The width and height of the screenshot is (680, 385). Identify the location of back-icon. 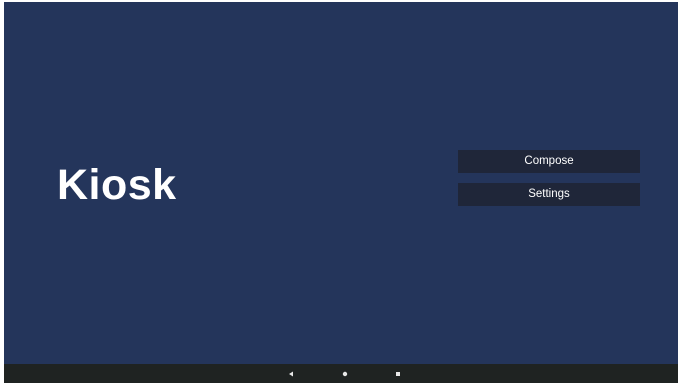
(291, 374).